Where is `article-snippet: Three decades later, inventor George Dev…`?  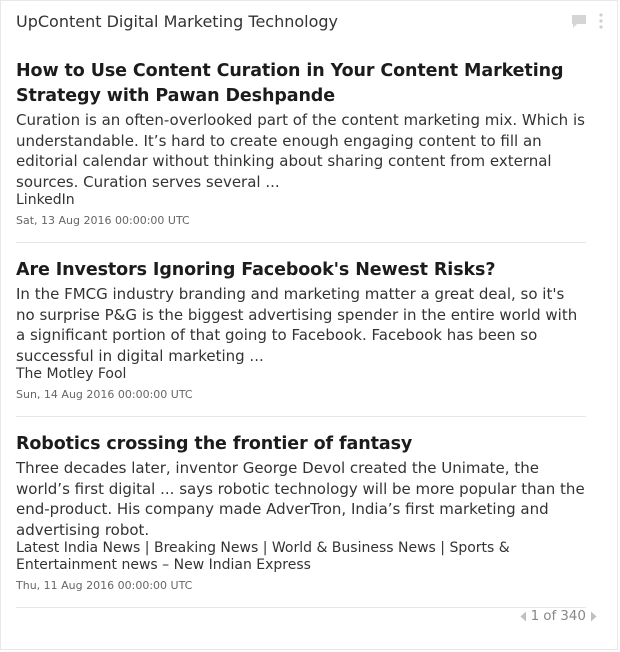 article-snippet: Three decades later, inventor George Dev… is located at coordinates (300, 499).